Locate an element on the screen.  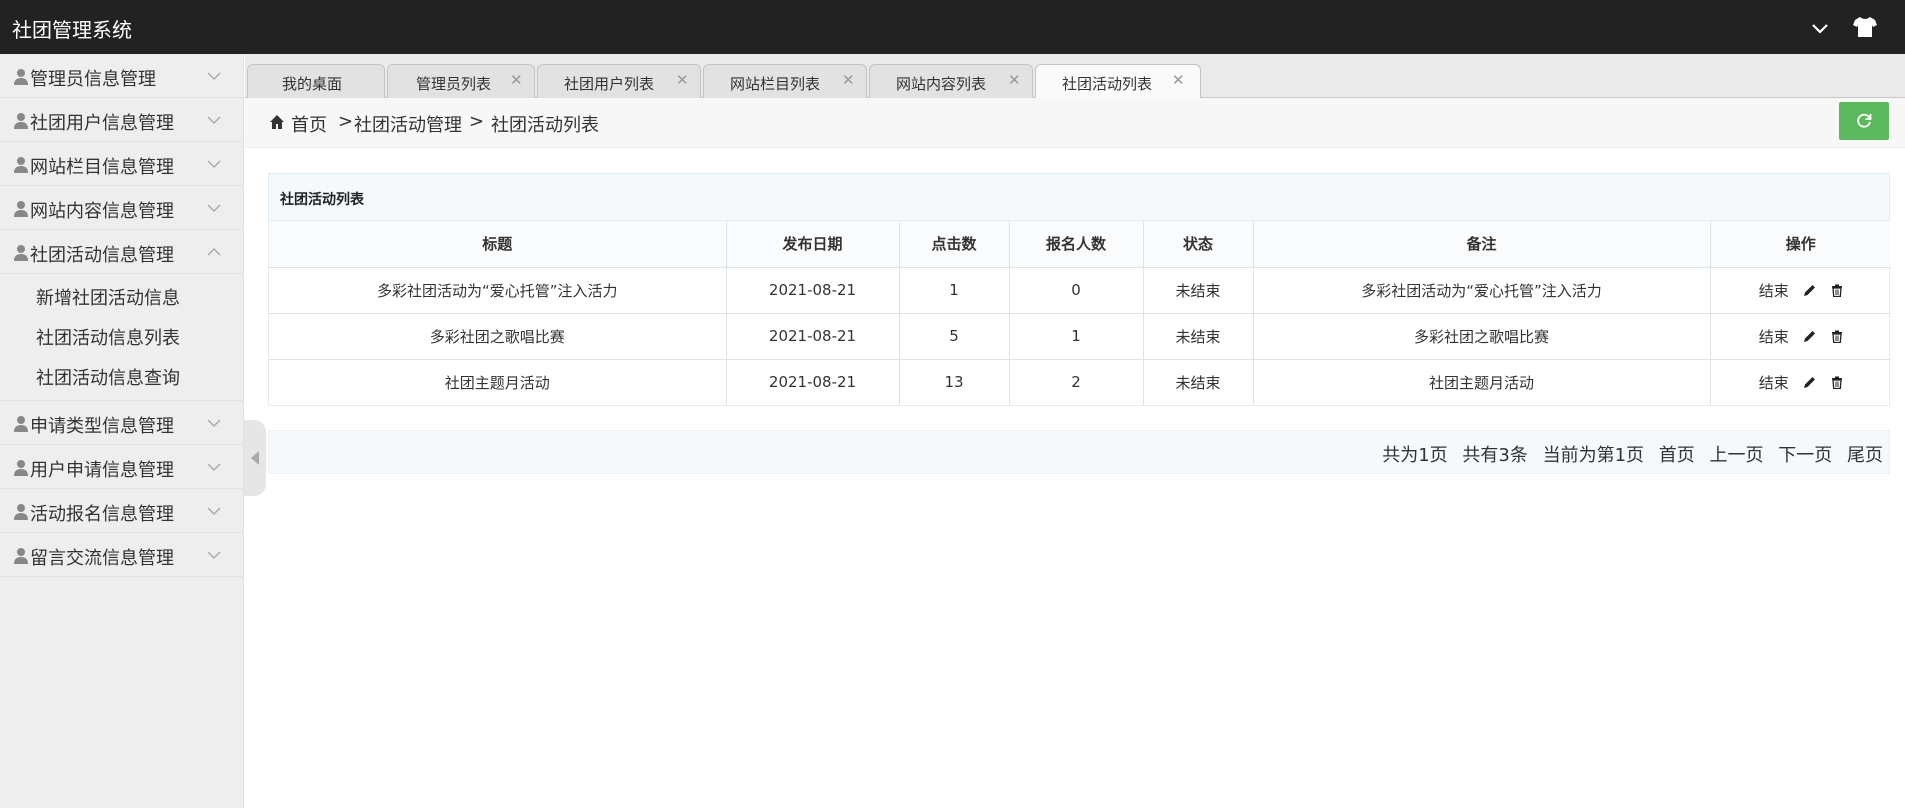
cell-signups: 2 is located at coordinates (1076, 381).